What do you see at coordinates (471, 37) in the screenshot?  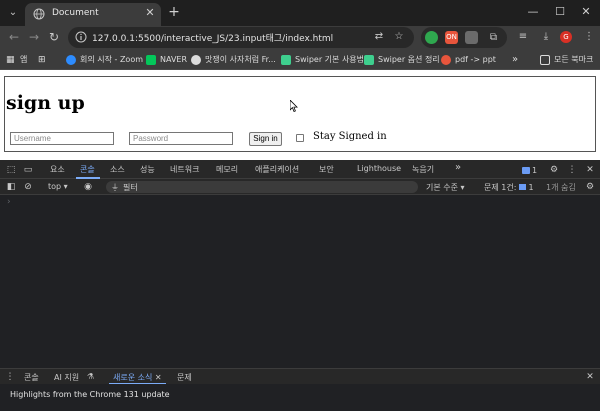 I see `extension-gray-icon` at bounding box center [471, 37].